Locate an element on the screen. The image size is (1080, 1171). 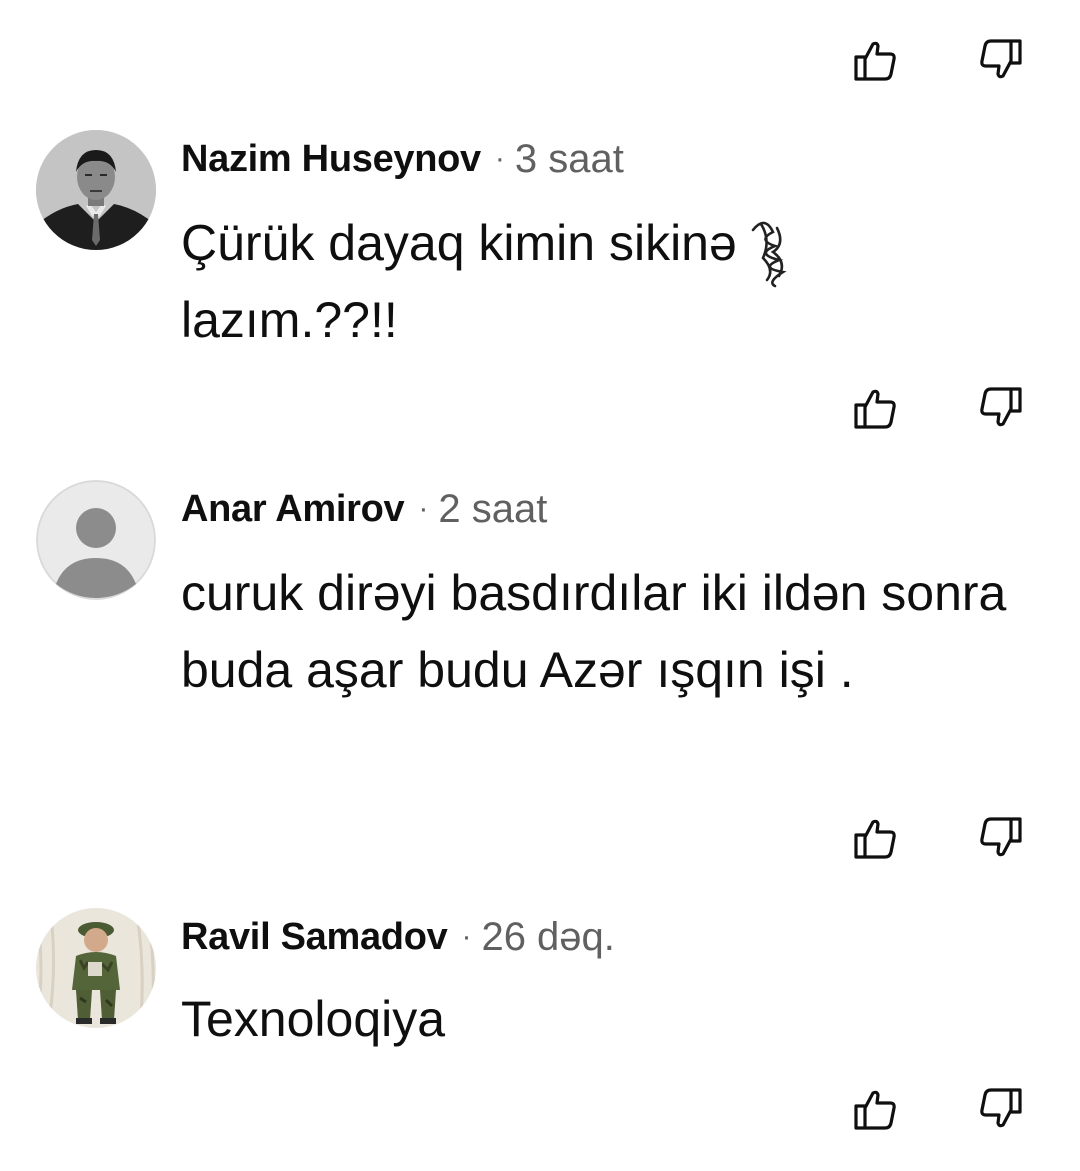
comment-author: Nazim Huseynov is located at coordinates (331, 159).